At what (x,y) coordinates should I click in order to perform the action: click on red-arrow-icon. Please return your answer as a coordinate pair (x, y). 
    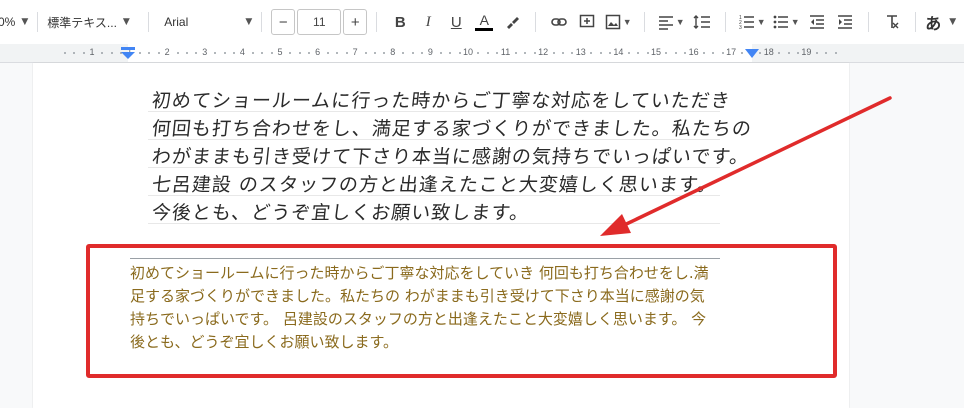
    Looking at the image, I should click on (746, 166).